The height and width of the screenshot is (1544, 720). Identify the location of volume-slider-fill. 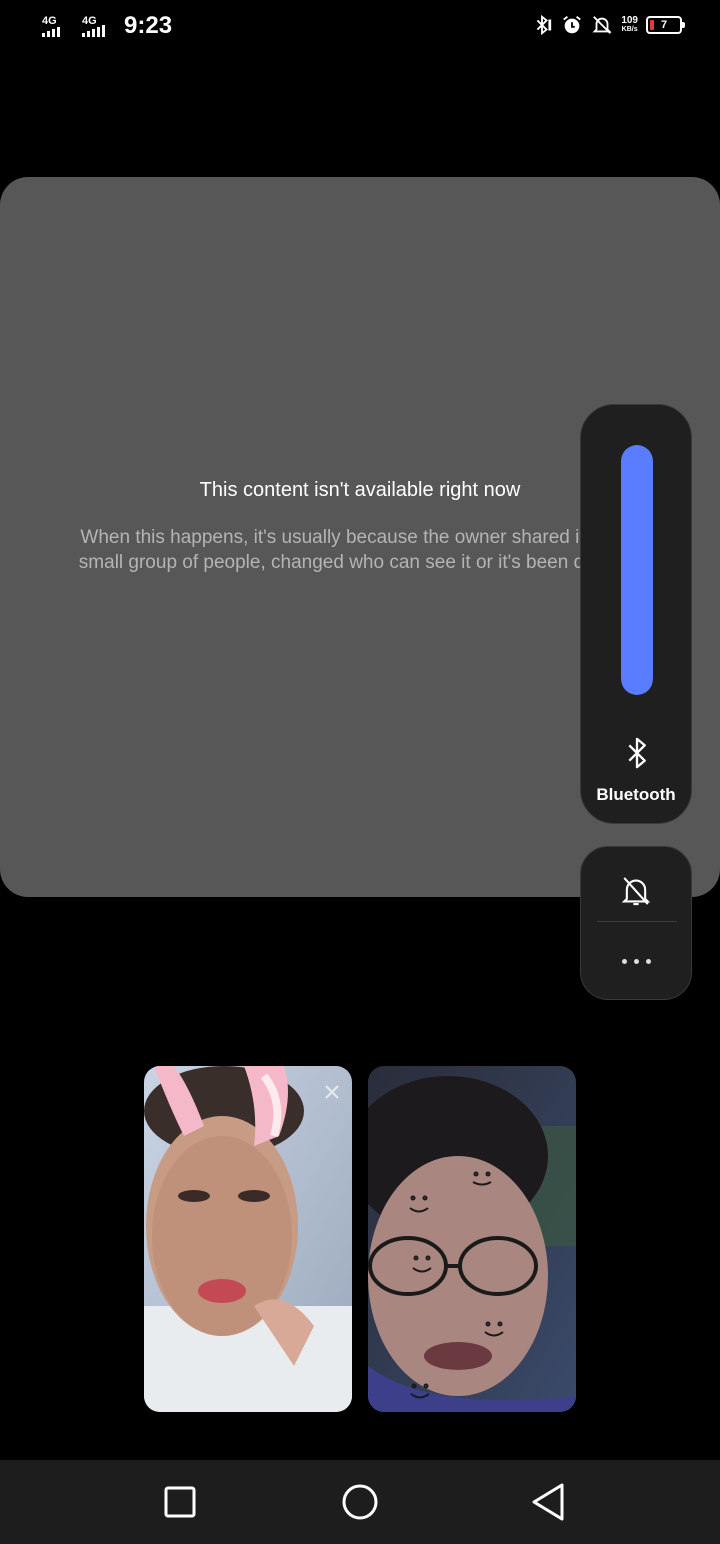
(637, 570).